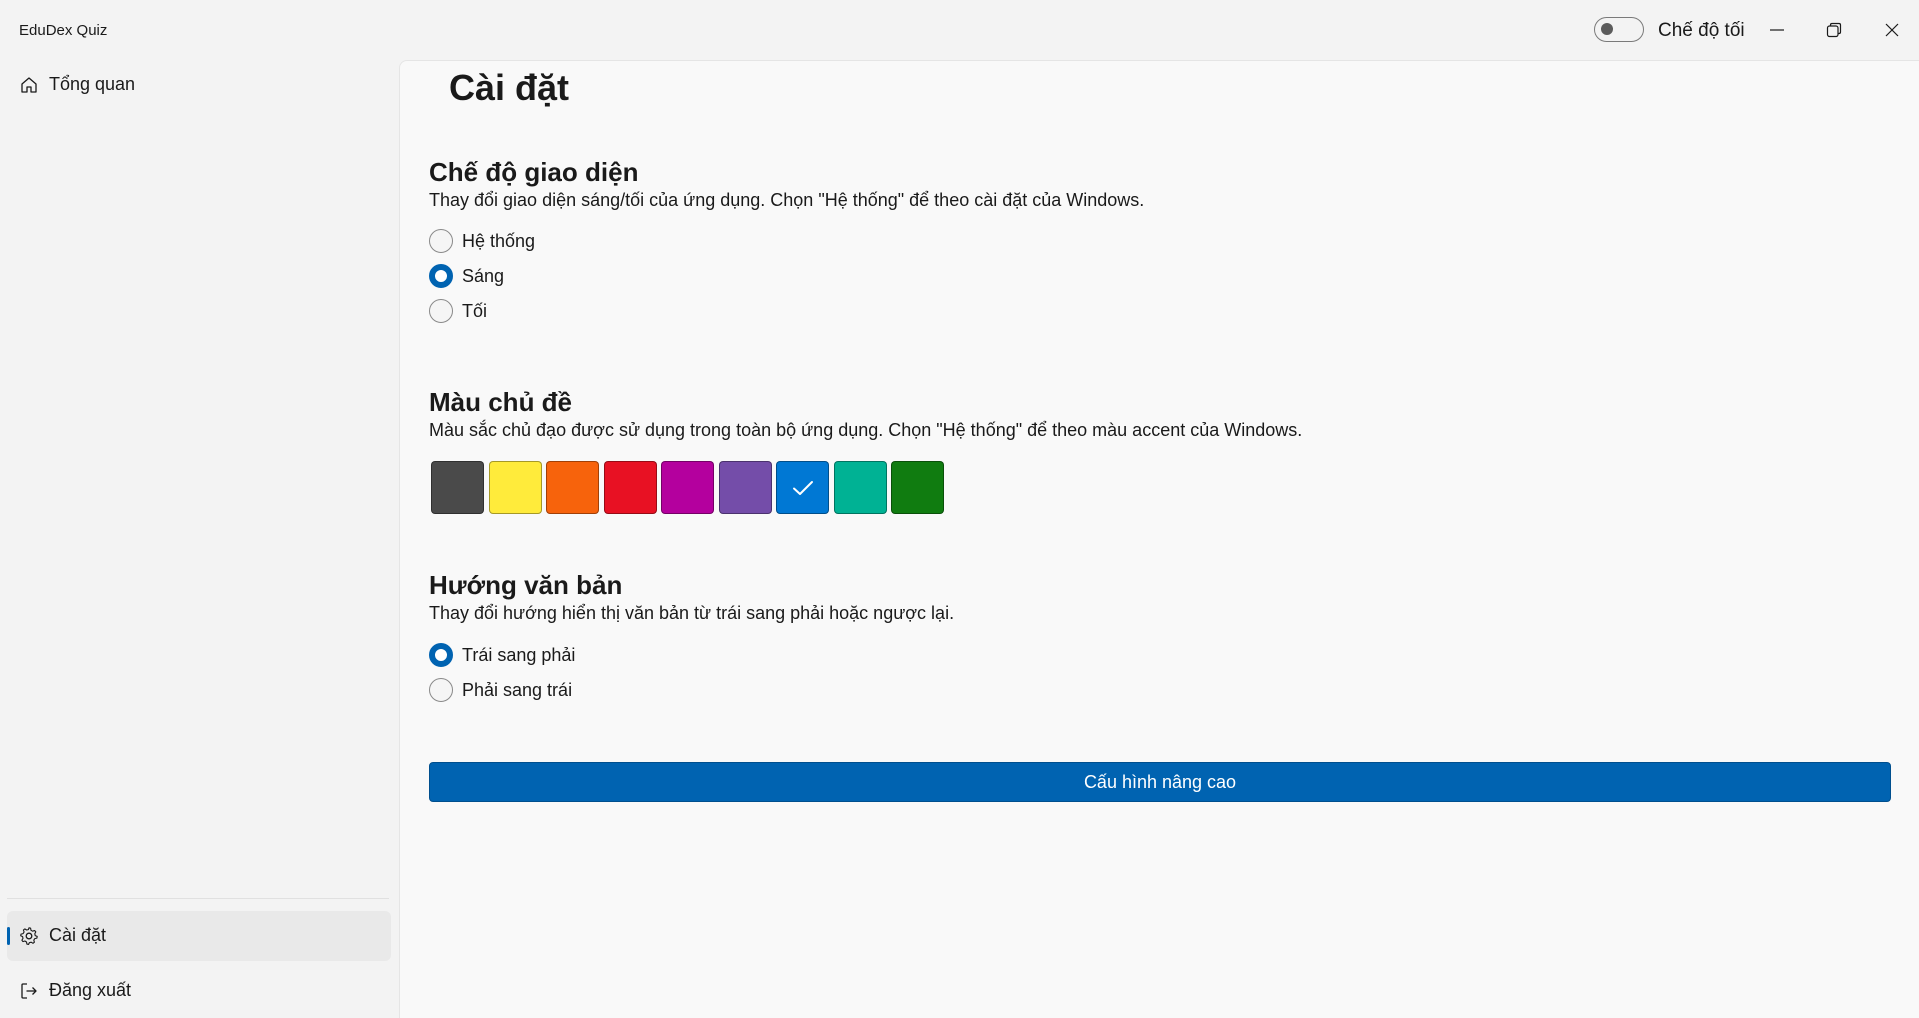 Image resolution: width=1919 pixels, height=1018 pixels. I want to click on theme-mode-title: Chế độ giao diện, so click(534, 172).